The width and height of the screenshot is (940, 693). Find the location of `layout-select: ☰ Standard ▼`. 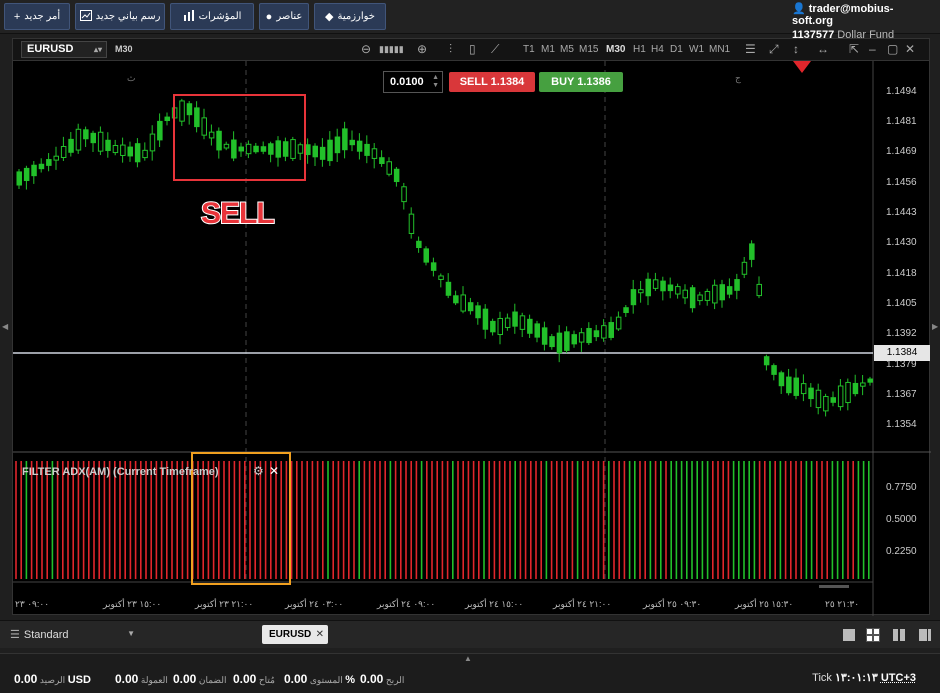

layout-select: ☰ Standard ▼ is located at coordinates (72, 634).